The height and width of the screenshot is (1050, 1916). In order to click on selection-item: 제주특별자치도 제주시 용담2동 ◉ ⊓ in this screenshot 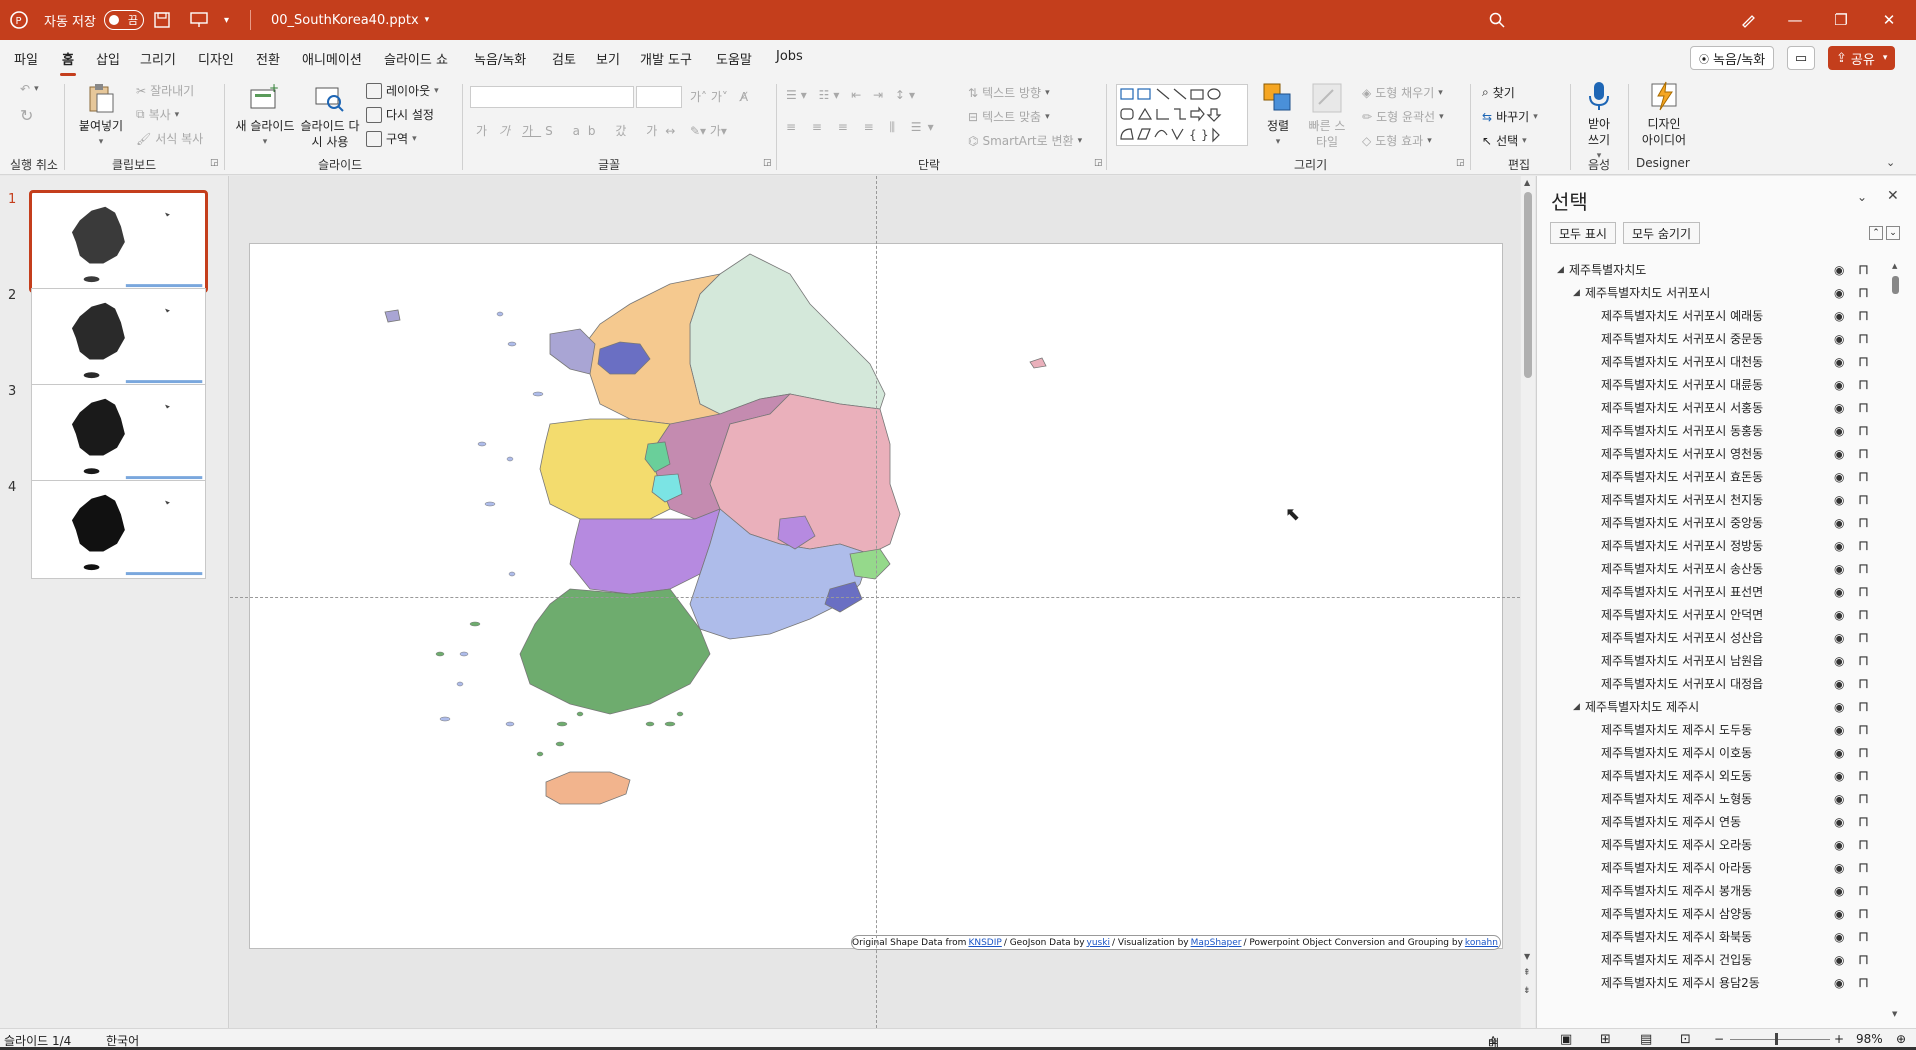, I will do `click(1712, 982)`.